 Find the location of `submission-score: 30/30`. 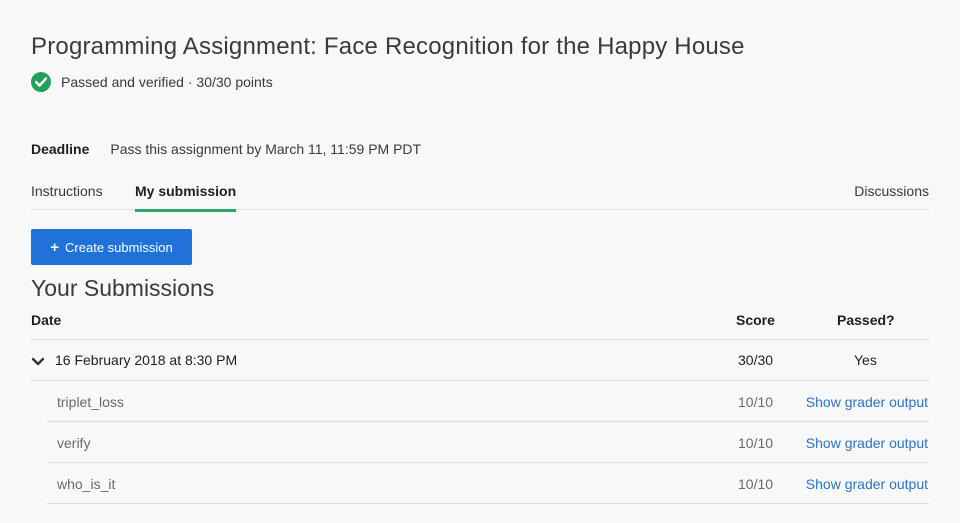

submission-score: 30/30 is located at coordinates (756, 360).